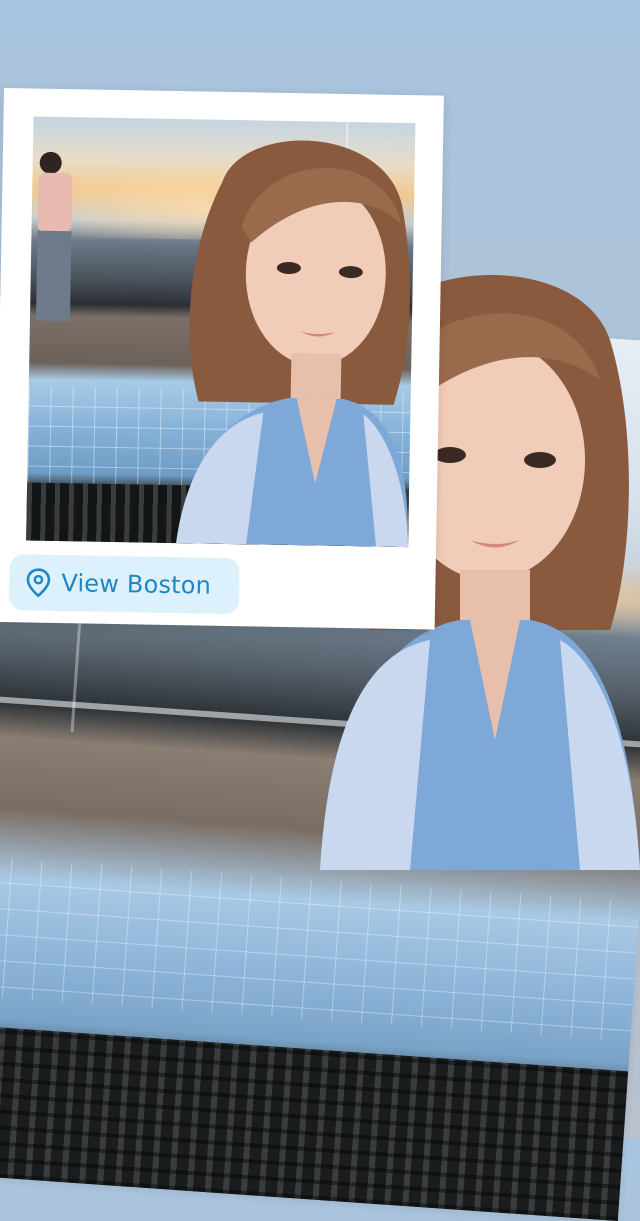  I want to click on location-pin-icon, so click(38, 583).